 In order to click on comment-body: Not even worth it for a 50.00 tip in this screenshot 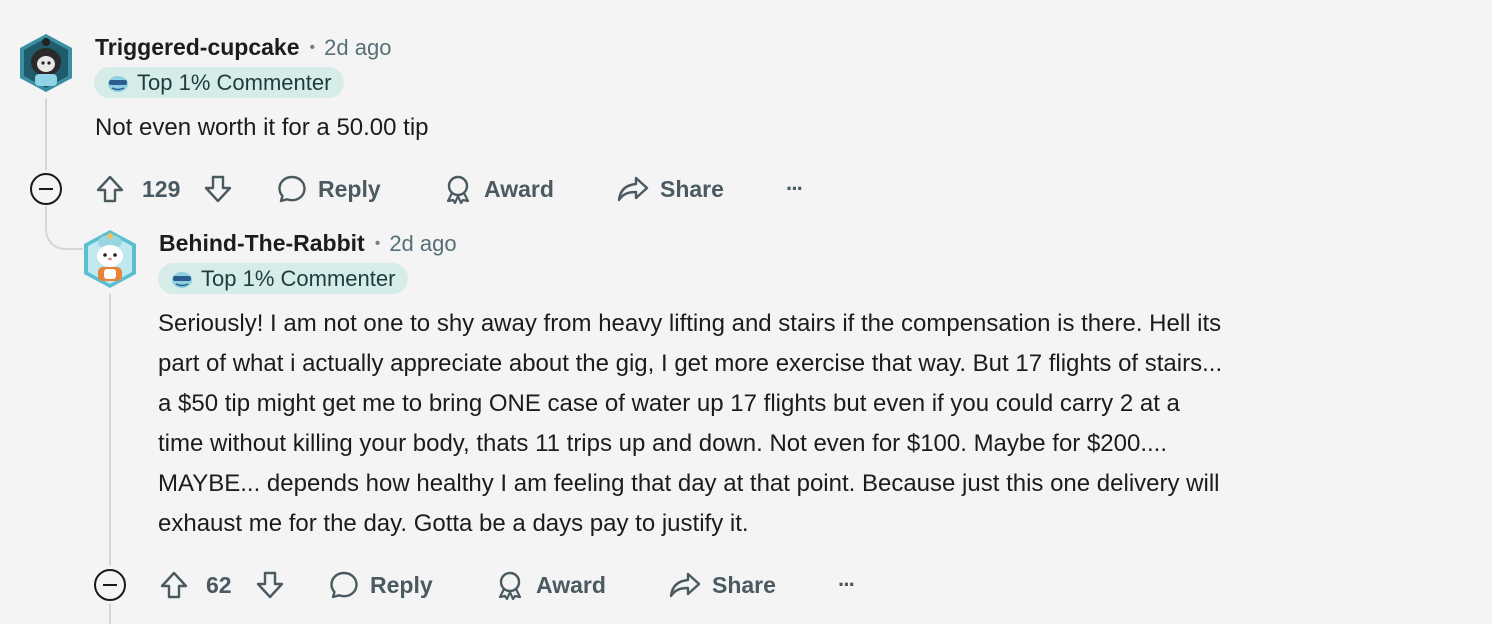, I will do `click(262, 127)`.